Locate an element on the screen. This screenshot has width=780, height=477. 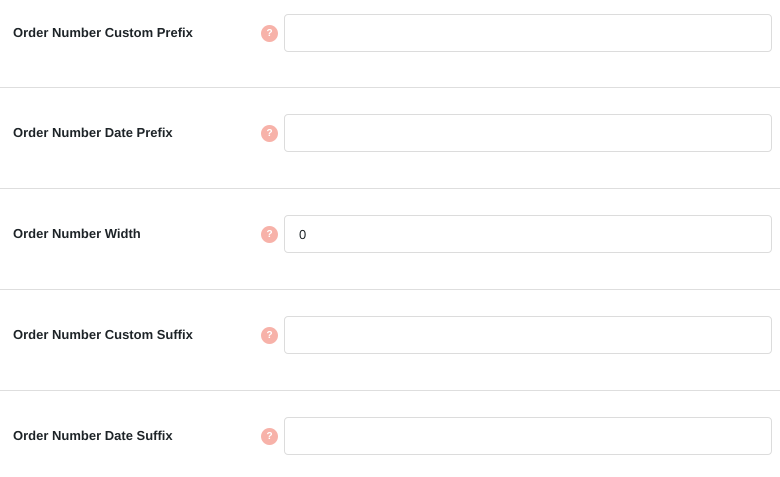
field-label: Order Number Date Suffix is located at coordinates (93, 436).